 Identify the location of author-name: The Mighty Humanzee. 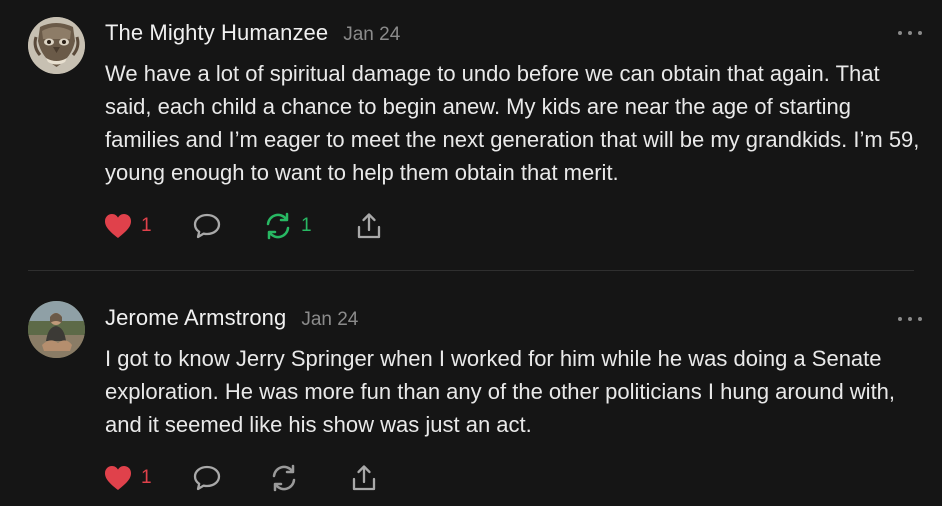
(216, 33).